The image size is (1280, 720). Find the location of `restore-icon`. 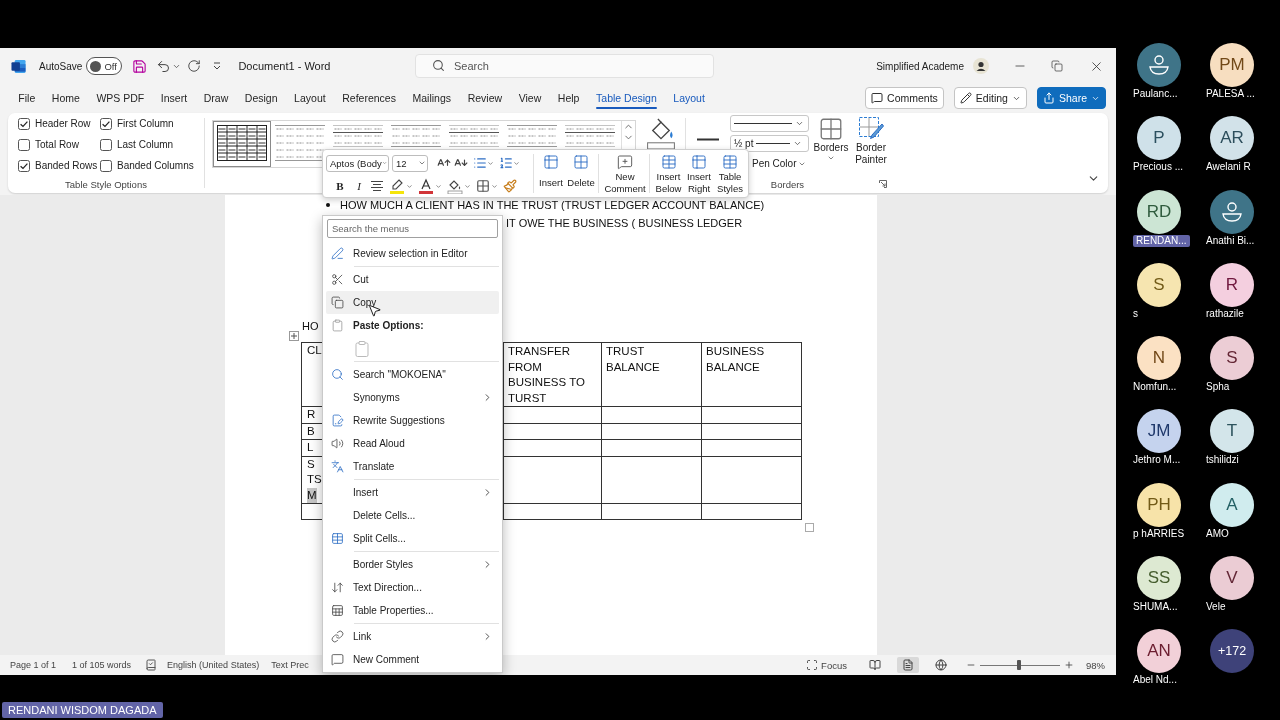

restore-icon is located at coordinates (1057, 66).